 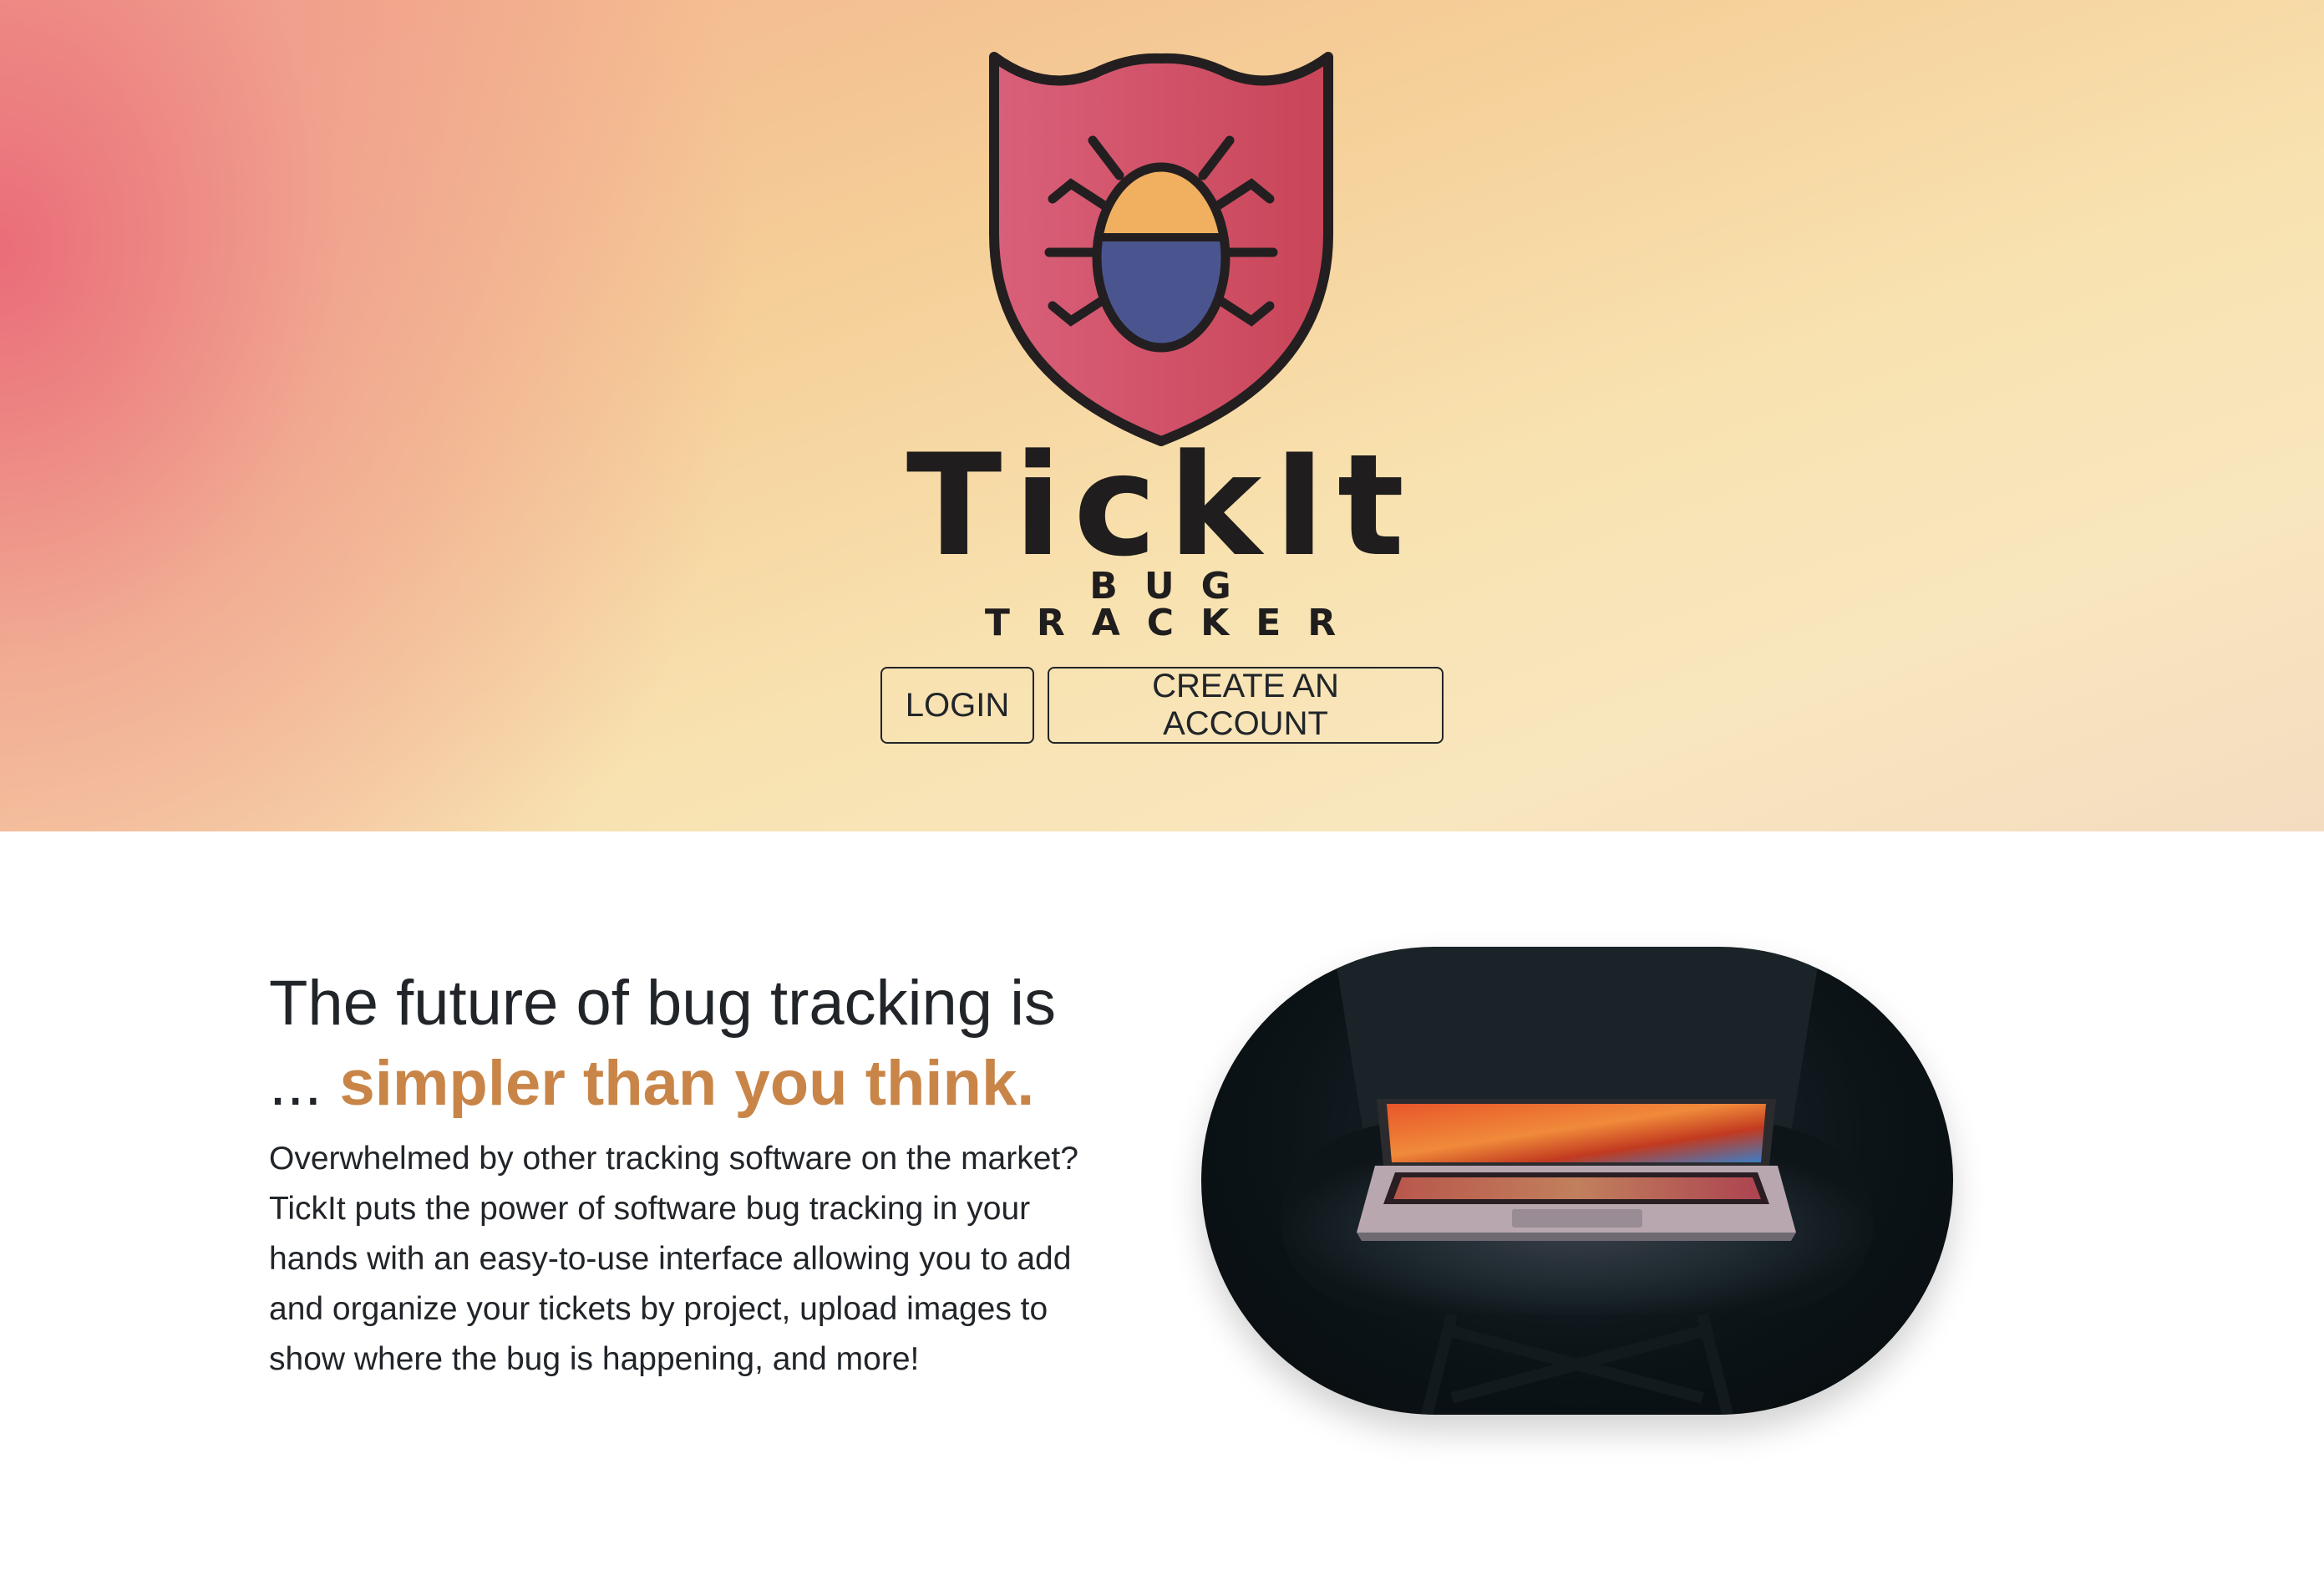 What do you see at coordinates (687, 1083) in the screenshot?
I see `headline-accent: simpler than you think.` at bounding box center [687, 1083].